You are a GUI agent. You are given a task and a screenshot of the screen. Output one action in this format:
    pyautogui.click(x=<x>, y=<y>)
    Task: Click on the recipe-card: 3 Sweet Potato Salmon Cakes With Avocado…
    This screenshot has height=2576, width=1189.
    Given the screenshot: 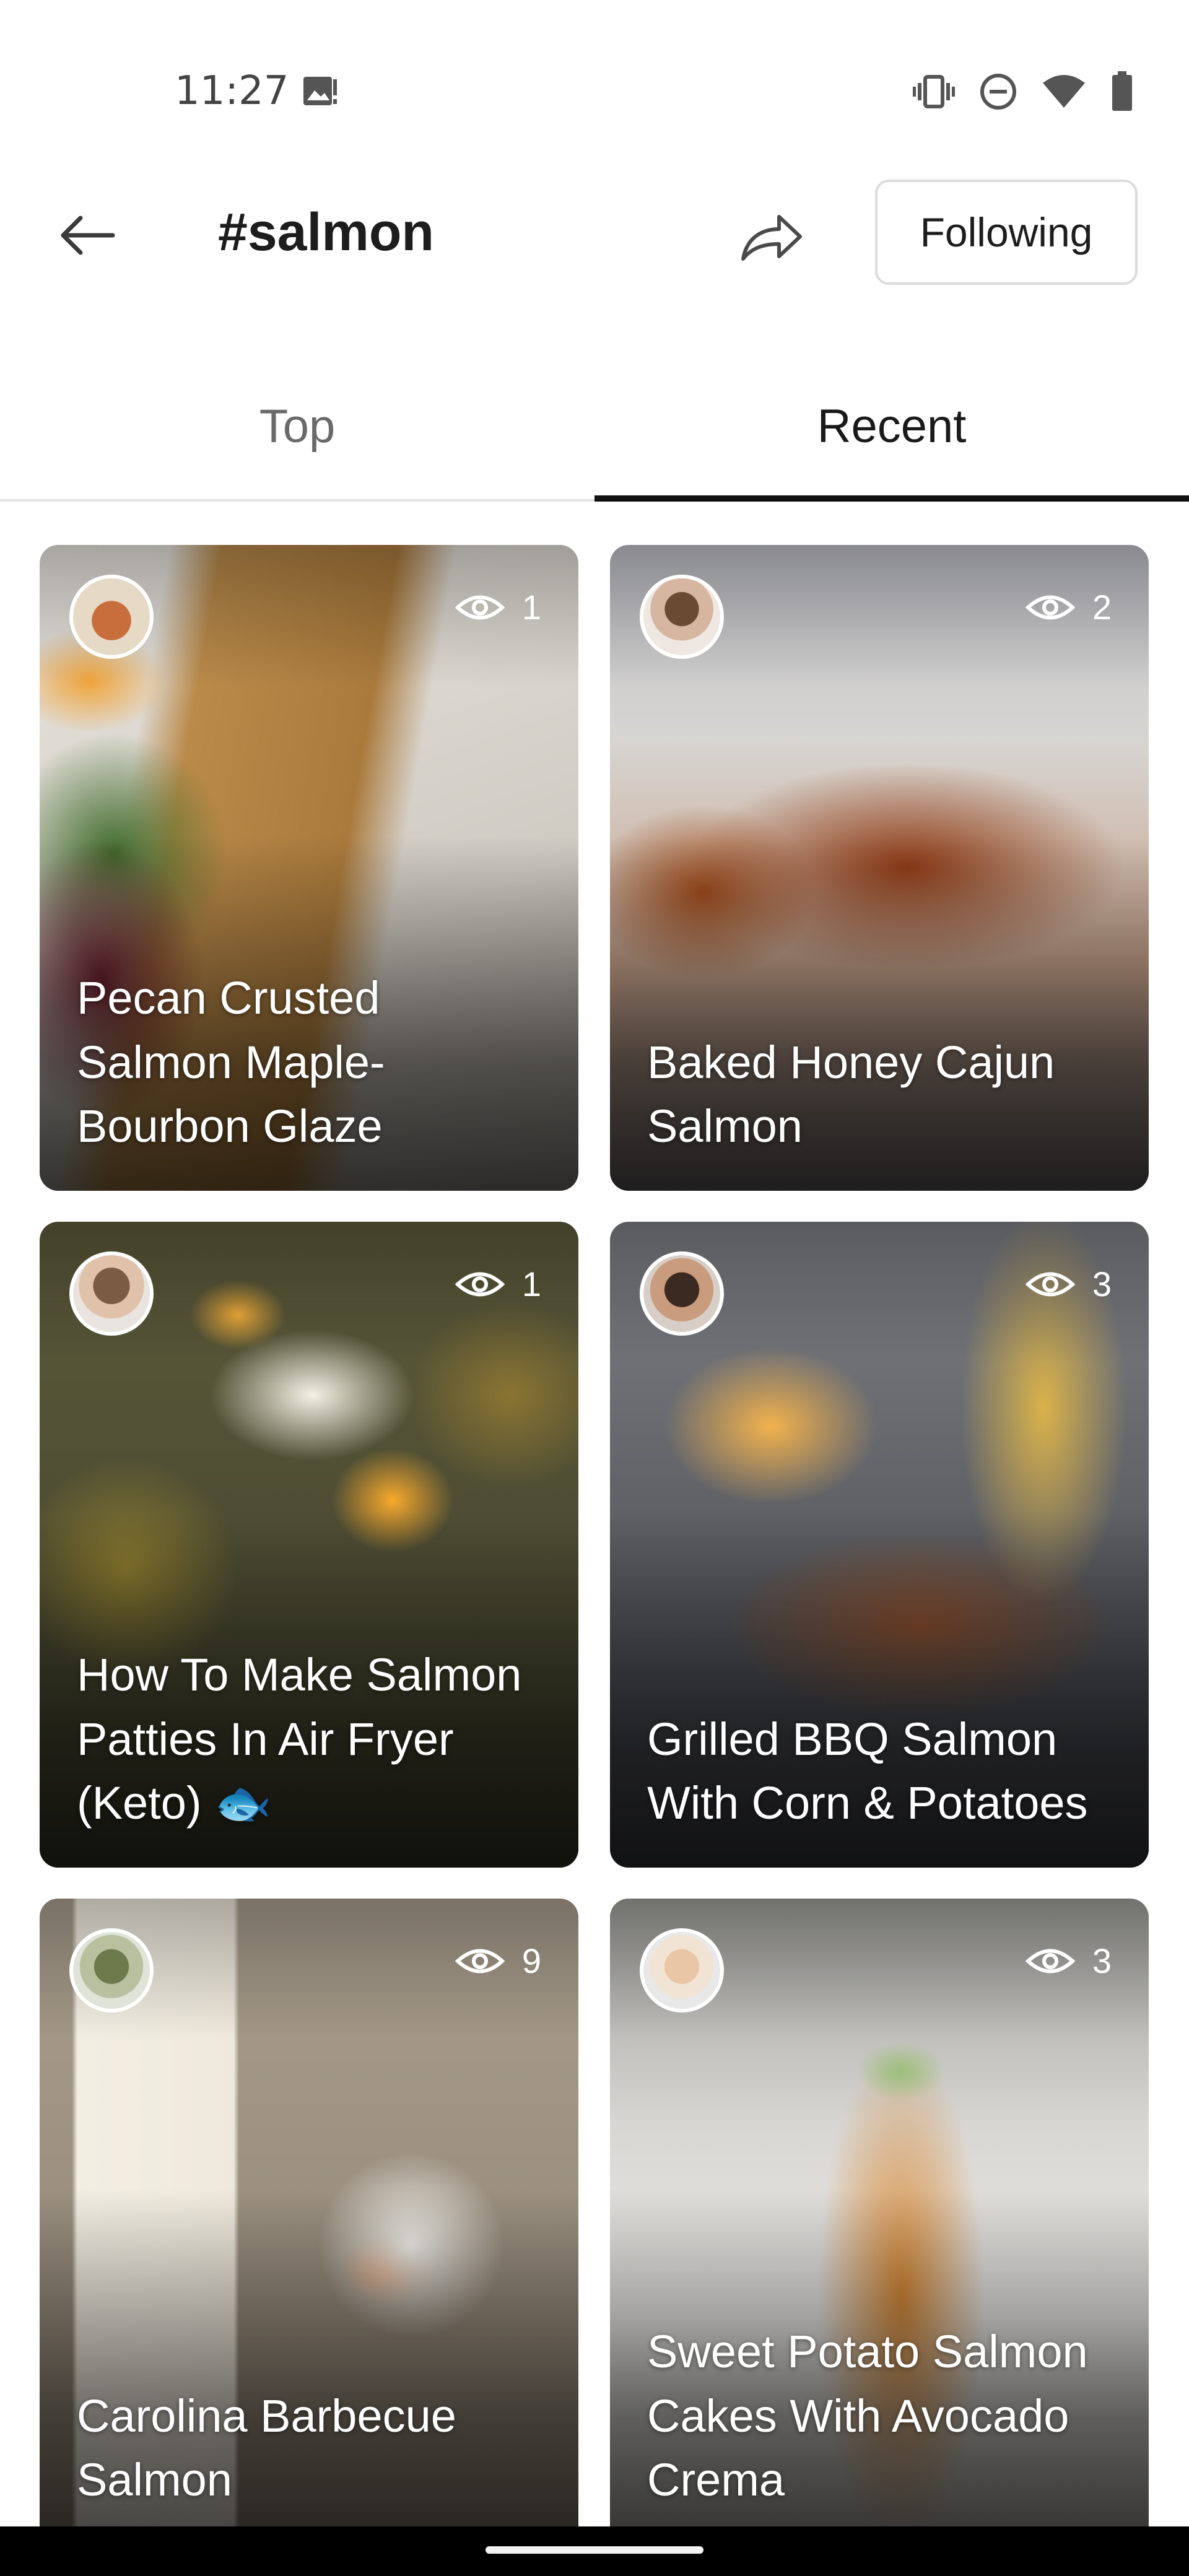 What is the action you would take?
    pyautogui.click(x=879, y=2212)
    